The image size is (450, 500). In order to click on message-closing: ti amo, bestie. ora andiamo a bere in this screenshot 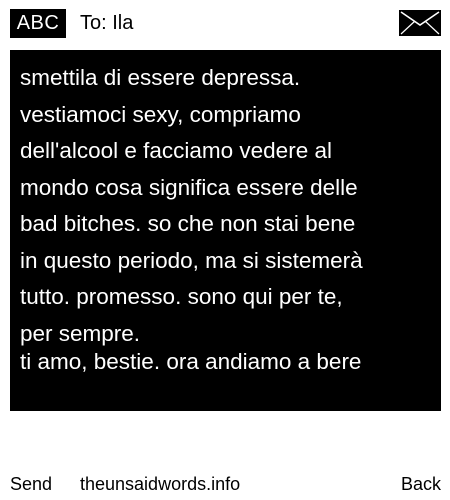, I will do `click(191, 361)`.